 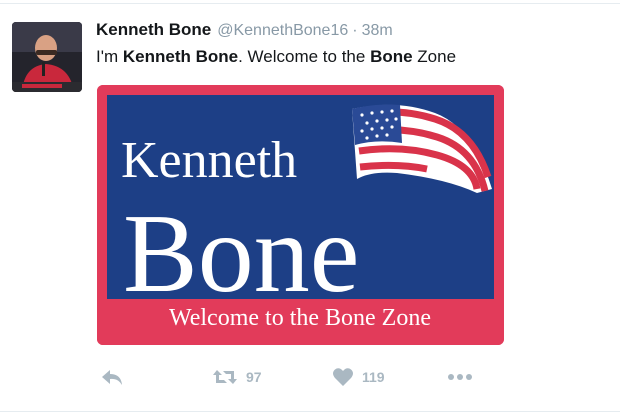 I want to click on sign-slogan: Welcome to the Bone Zone, so click(x=300, y=318).